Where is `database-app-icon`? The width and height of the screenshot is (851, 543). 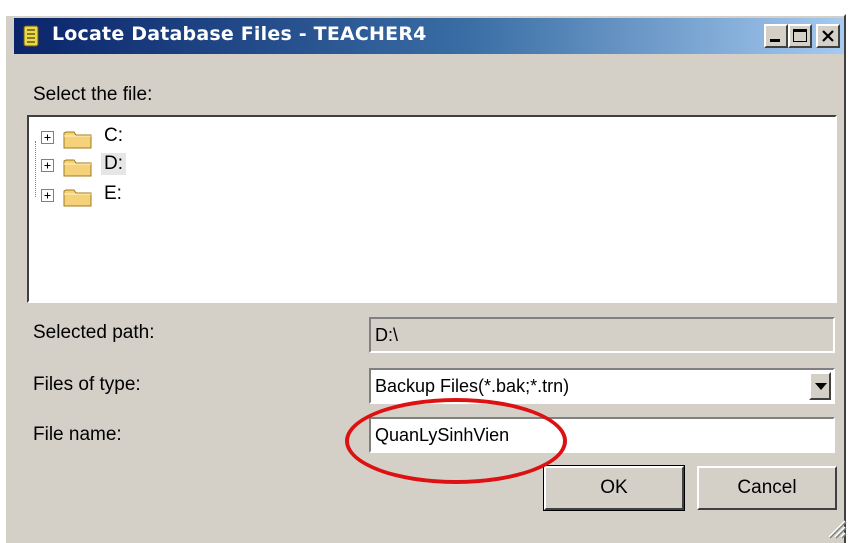
database-app-icon is located at coordinates (31, 36).